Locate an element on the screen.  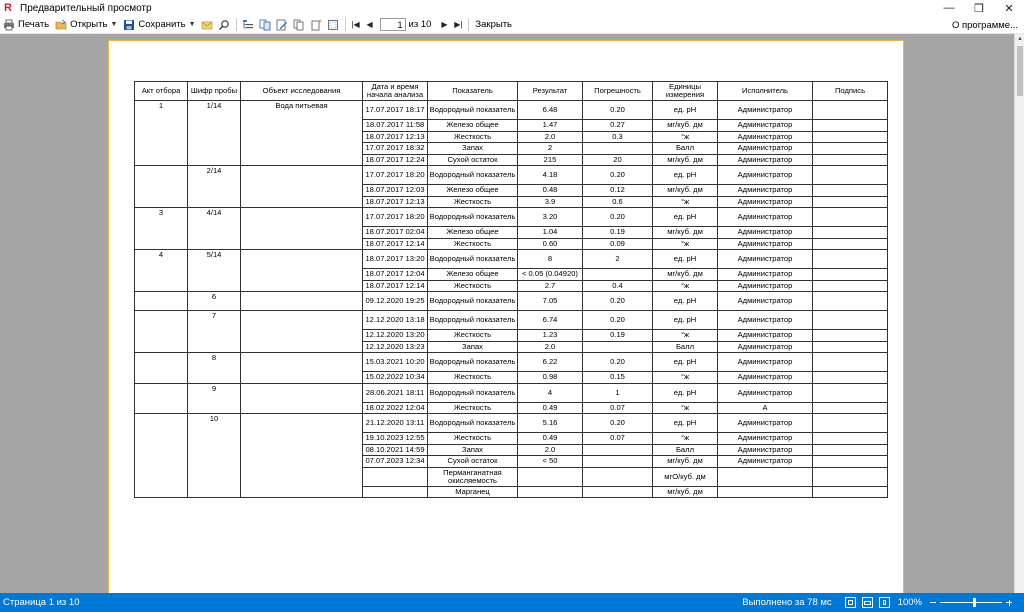
error-cell: 0.19 is located at coordinates (617, 335).